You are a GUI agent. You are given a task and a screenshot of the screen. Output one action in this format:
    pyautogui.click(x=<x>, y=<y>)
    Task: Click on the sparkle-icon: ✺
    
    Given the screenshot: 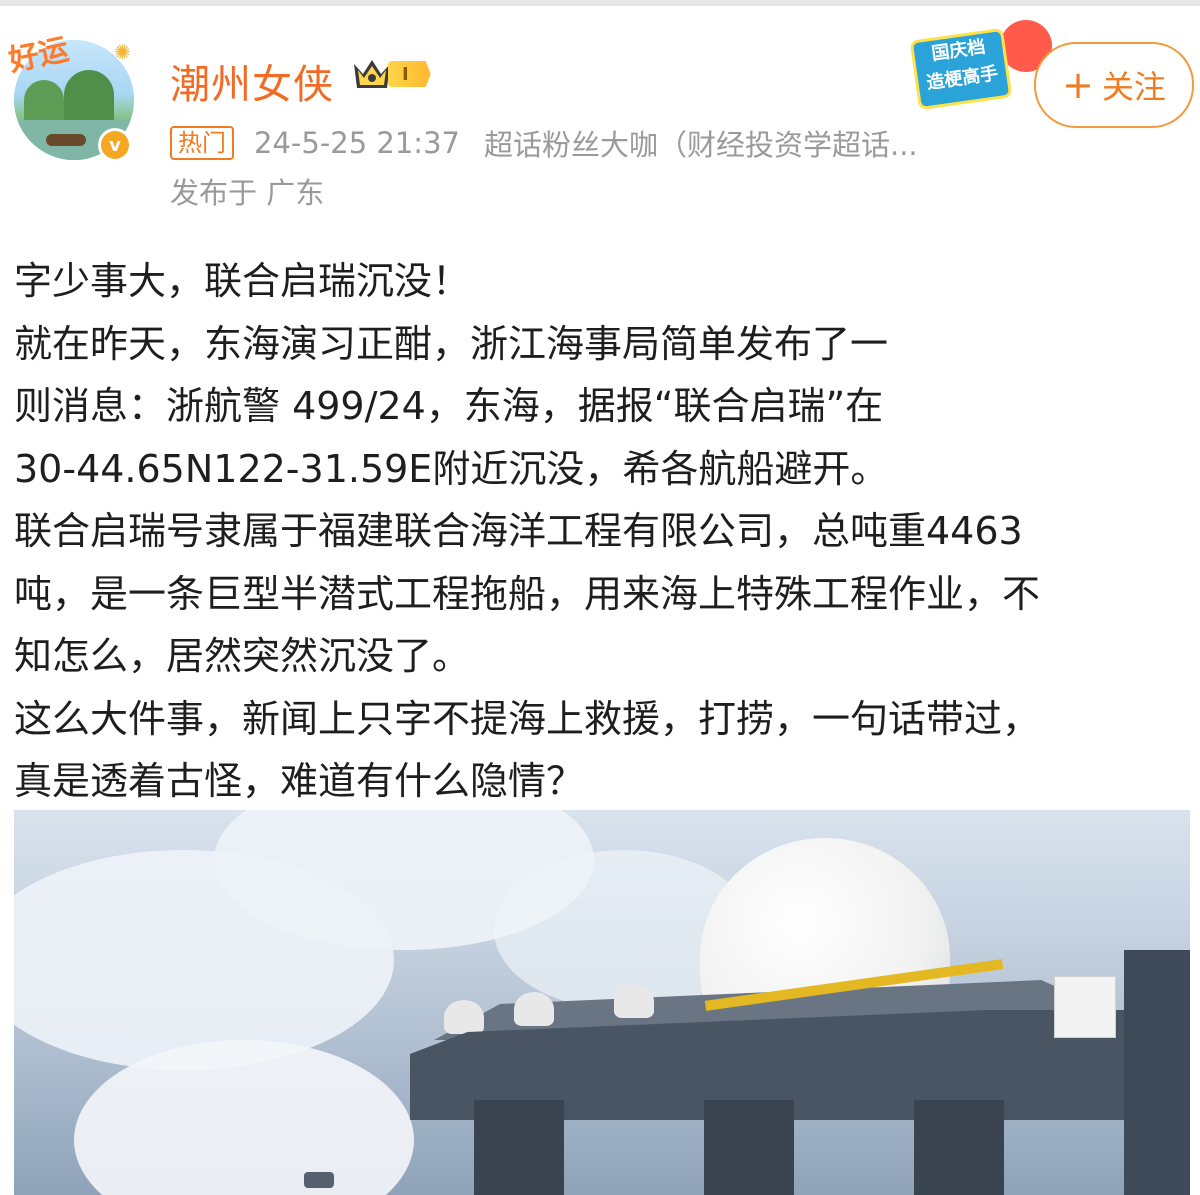 What is the action you would take?
    pyautogui.click(x=122, y=52)
    